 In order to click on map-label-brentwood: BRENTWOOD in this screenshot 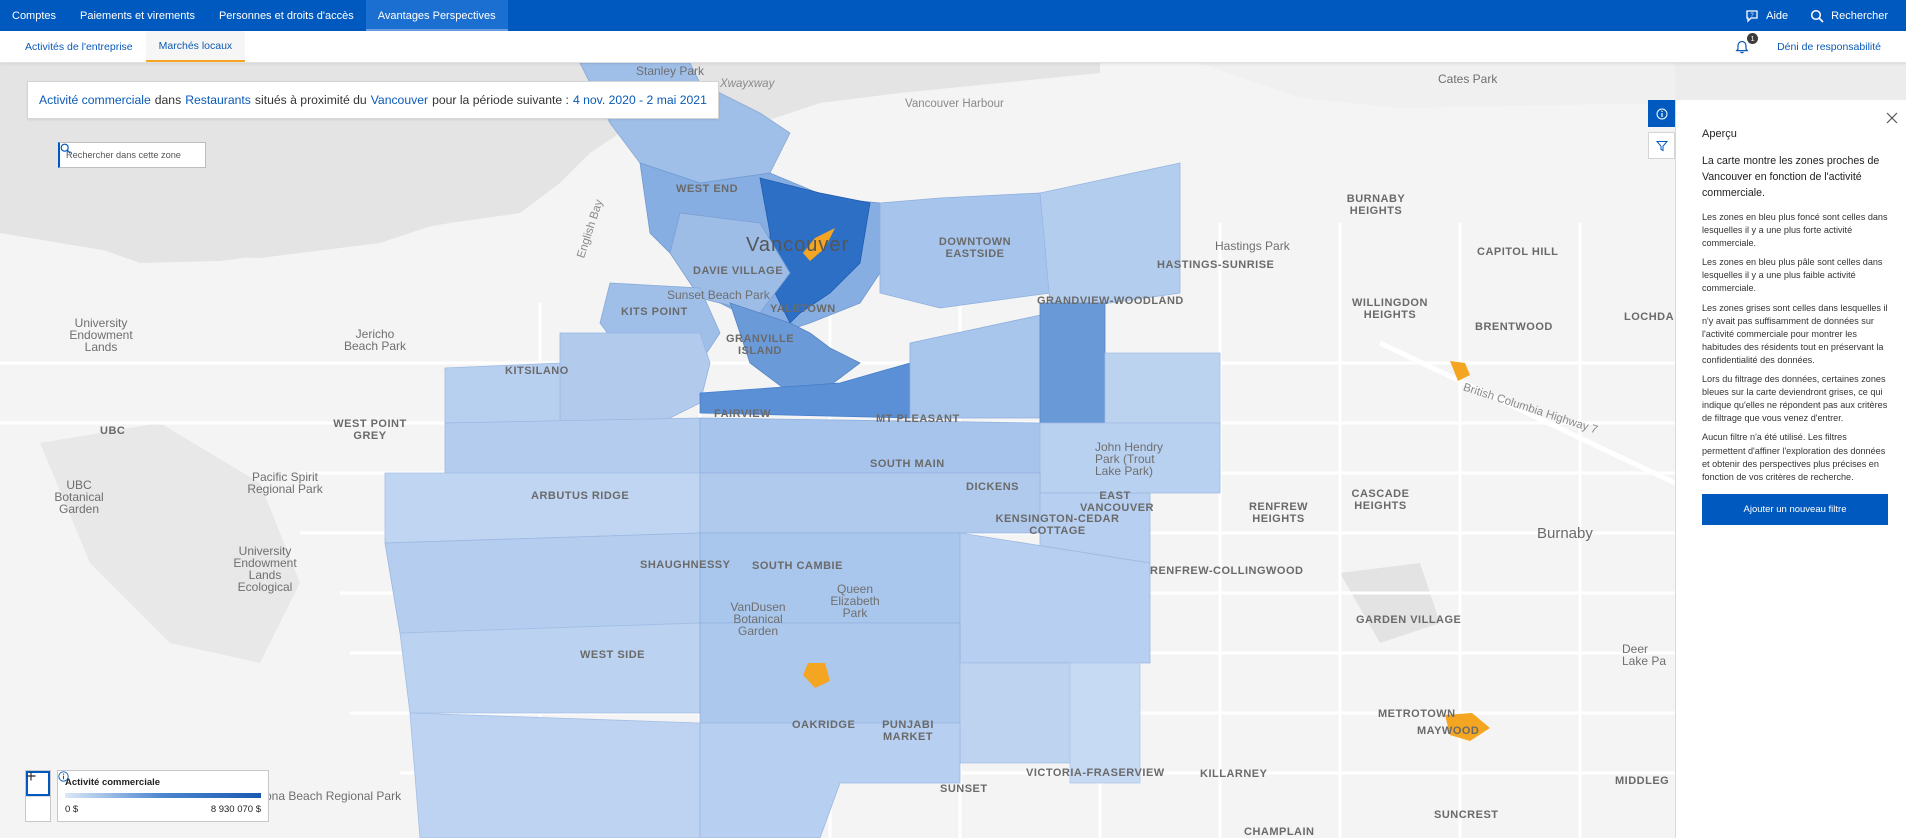, I will do `click(1514, 327)`.